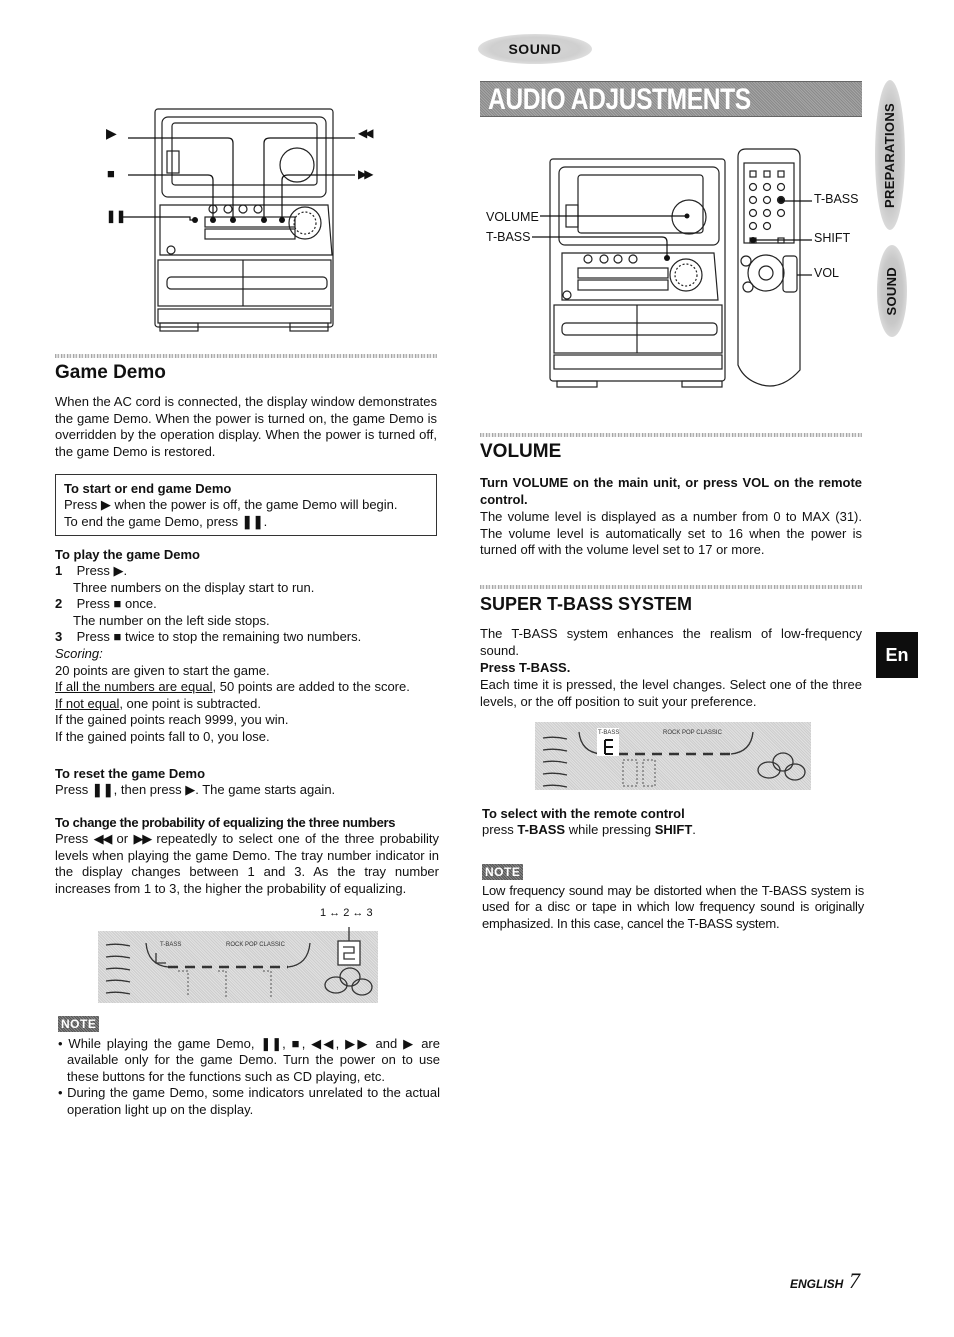 This screenshot has width=954, height=1337. What do you see at coordinates (79, 653) in the screenshot?
I see `scoring-label: Scoring:` at bounding box center [79, 653].